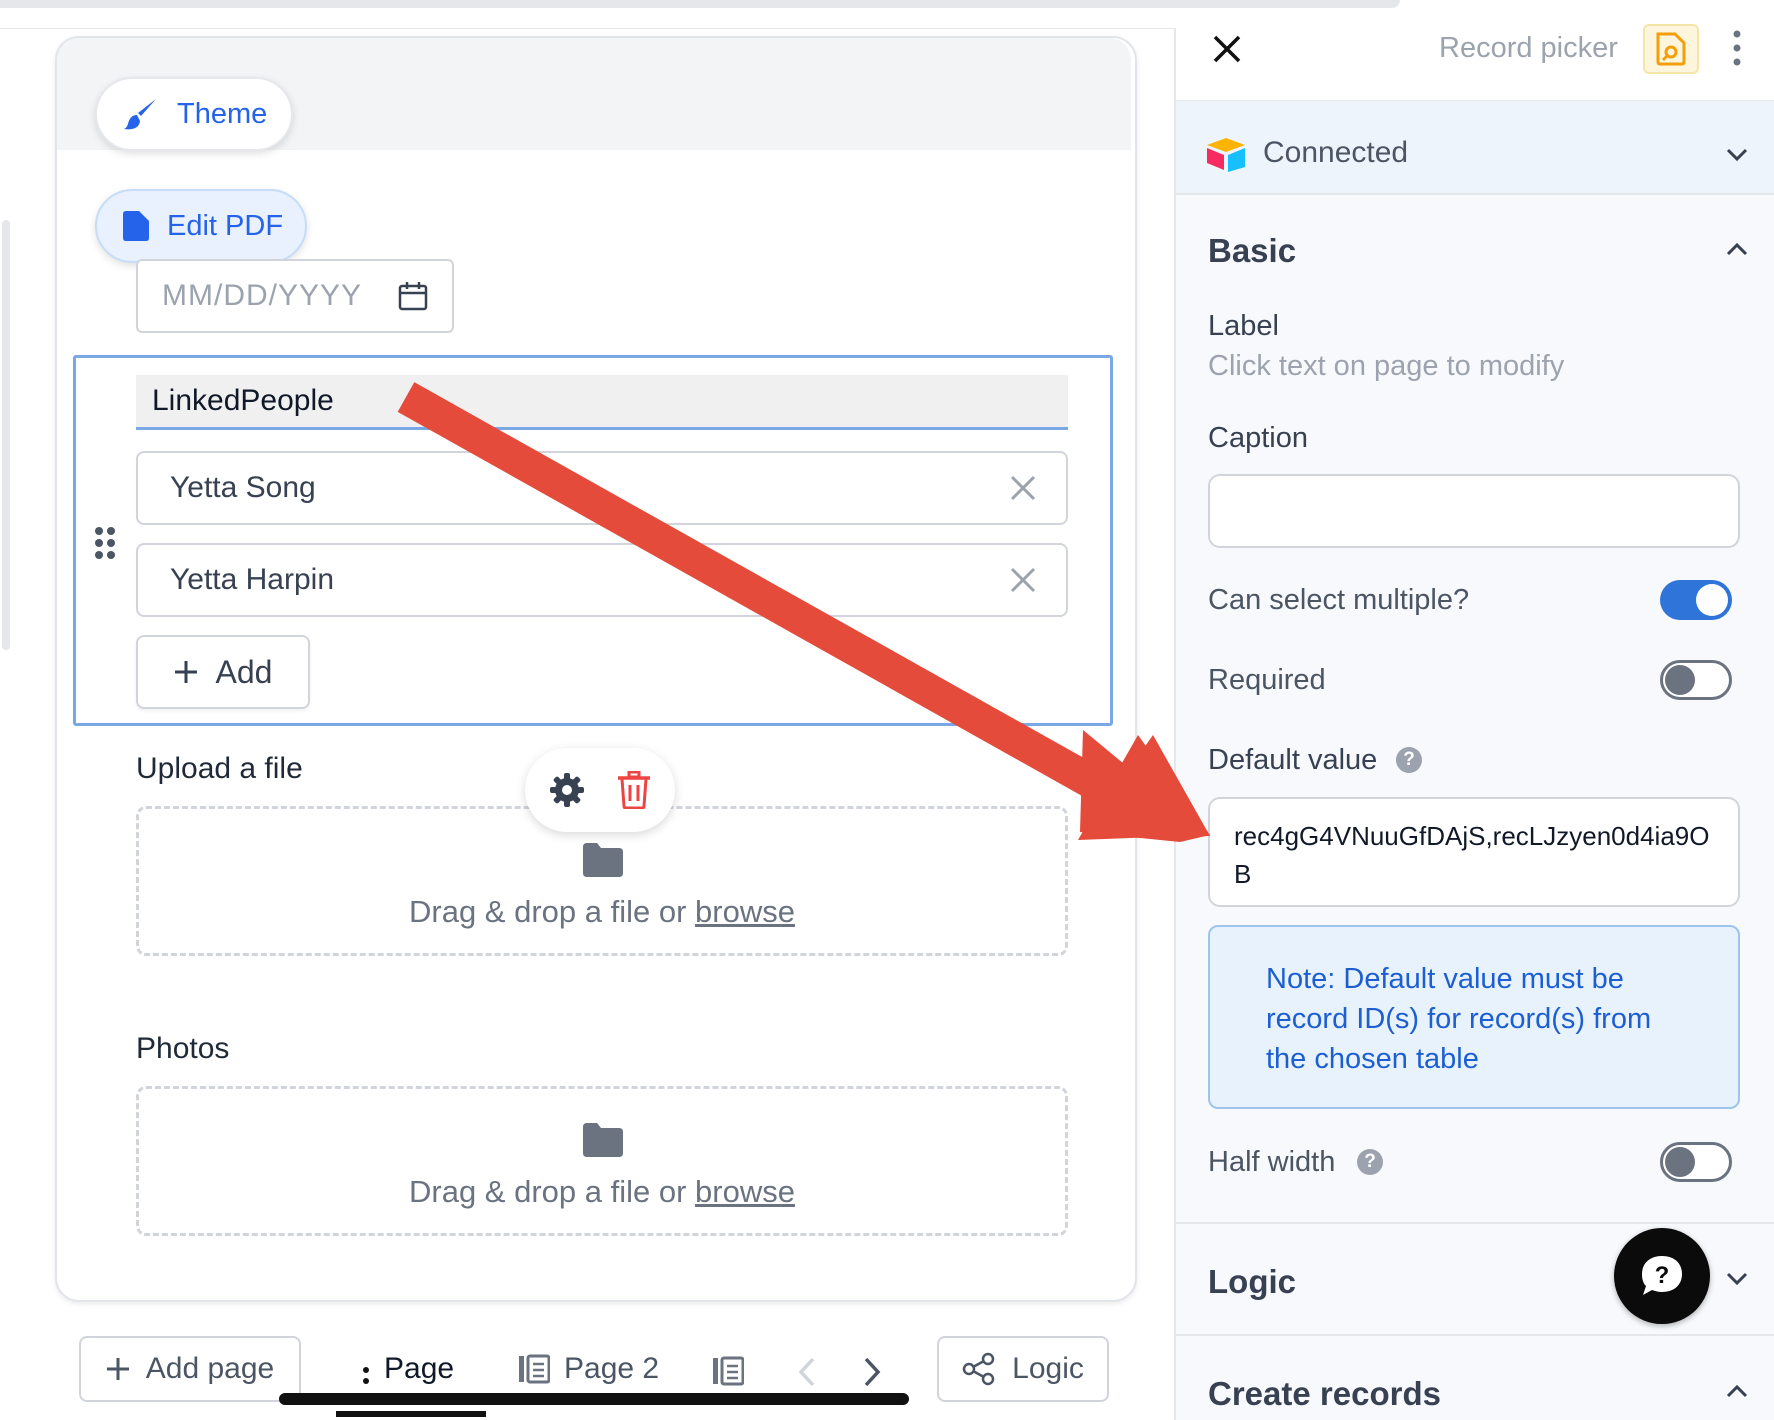 The width and height of the screenshot is (1774, 1420). What do you see at coordinates (225, 225) in the screenshot?
I see `edit-pdf-label: Edit PDF` at bounding box center [225, 225].